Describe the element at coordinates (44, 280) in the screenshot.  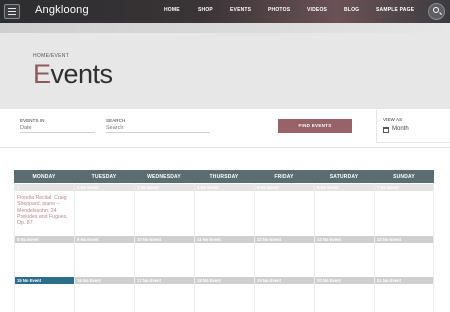
I see `day-15-header-today: 15 No Event` at that location.